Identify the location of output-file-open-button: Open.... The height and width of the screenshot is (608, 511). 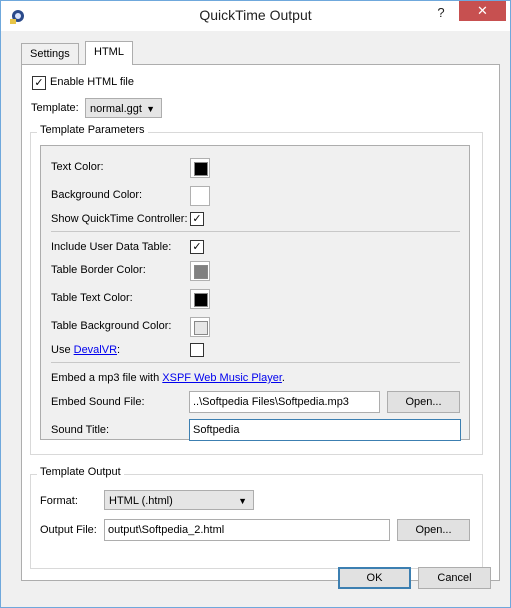
(433, 530).